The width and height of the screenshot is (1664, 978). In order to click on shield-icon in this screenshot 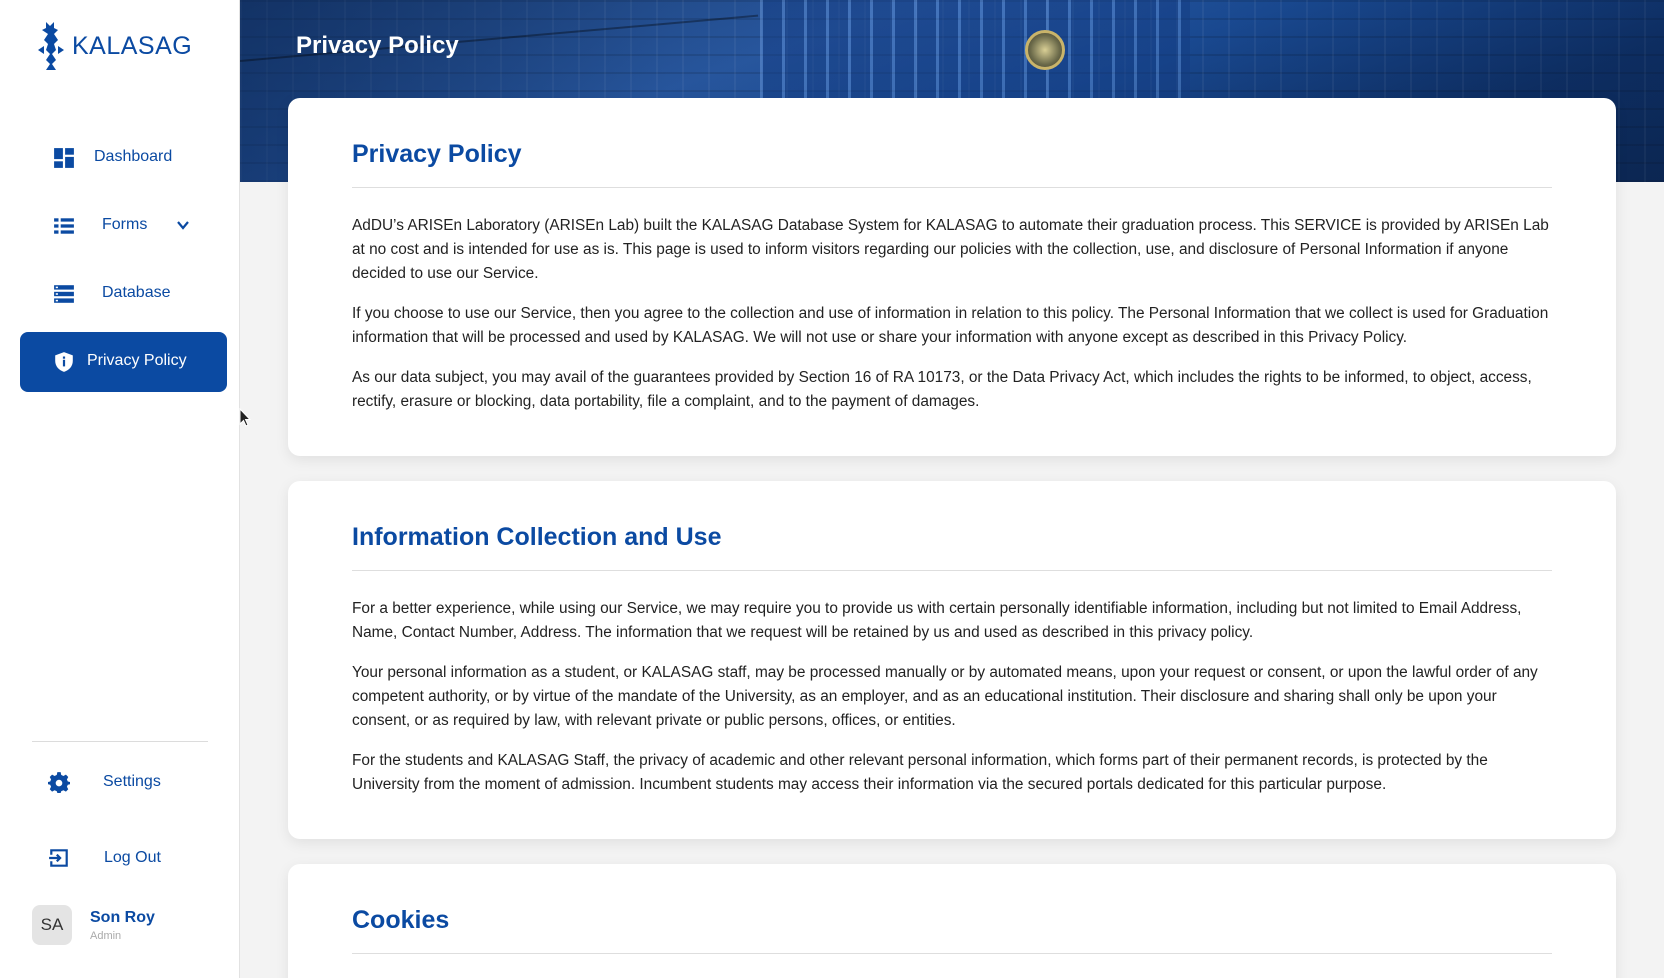, I will do `click(64, 362)`.